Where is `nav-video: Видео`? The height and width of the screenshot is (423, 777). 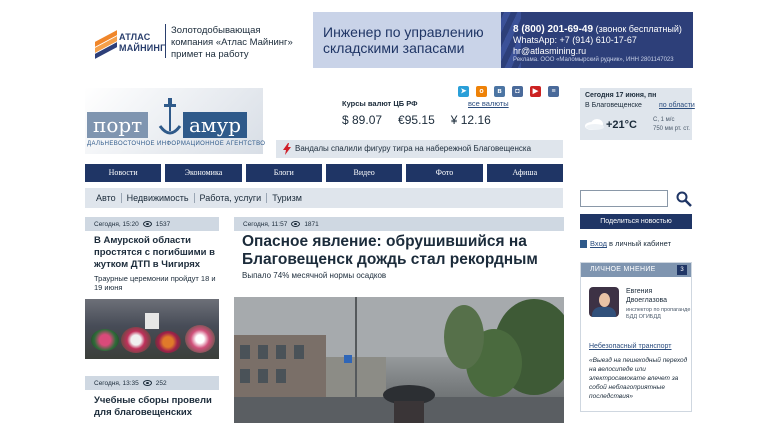
nav-video: Видео is located at coordinates (364, 173).